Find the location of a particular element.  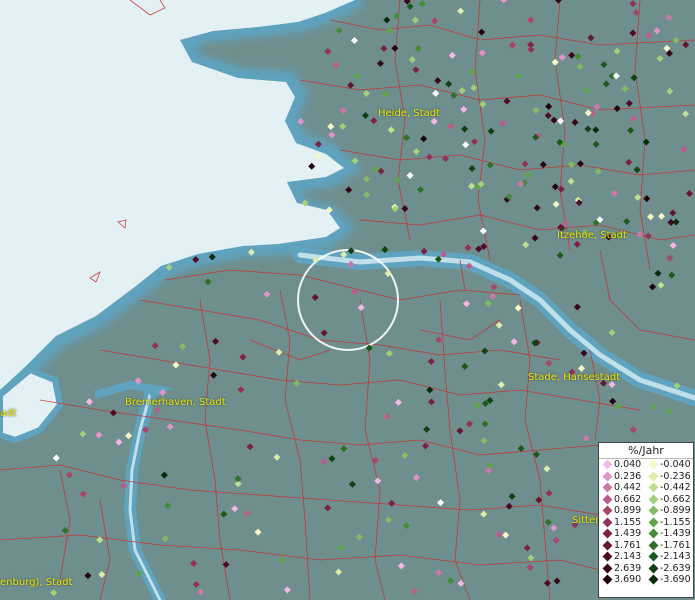

legend-value-negative: -2.639 is located at coordinates (675, 568).